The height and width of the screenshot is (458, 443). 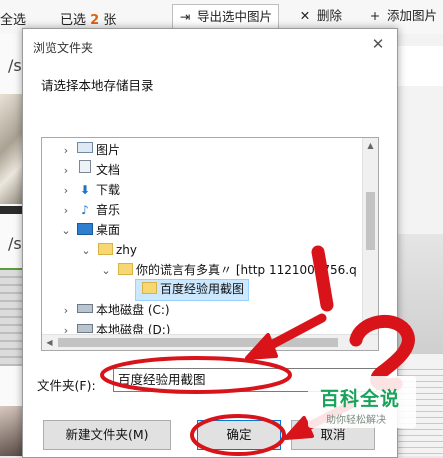 What do you see at coordinates (107, 435) in the screenshot?
I see `new-folder-button: 新建文件夹(M)` at bounding box center [107, 435].